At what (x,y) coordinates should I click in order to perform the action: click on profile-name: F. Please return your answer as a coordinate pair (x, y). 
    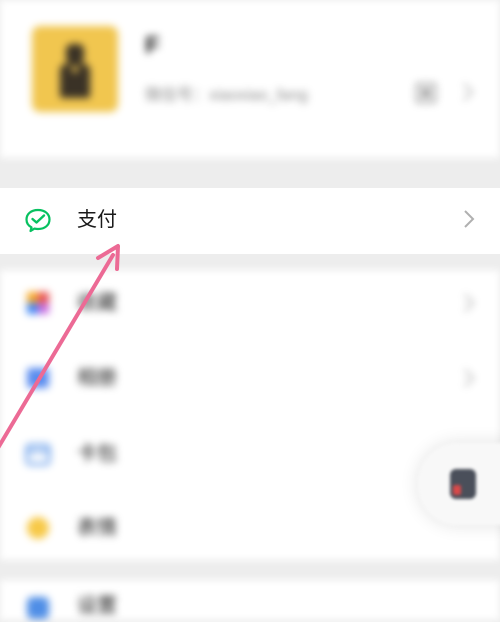
    Looking at the image, I should click on (152, 45).